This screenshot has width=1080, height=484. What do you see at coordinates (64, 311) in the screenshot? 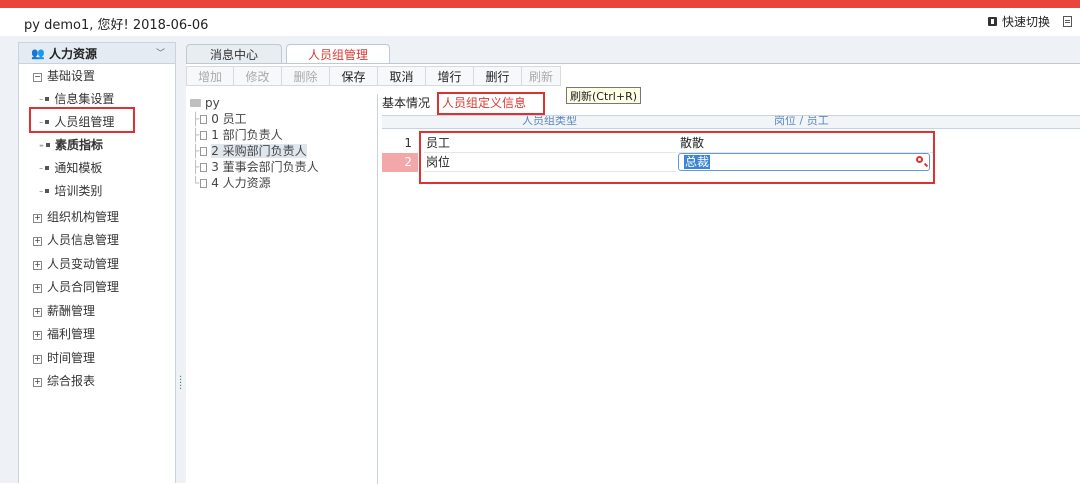
I see `sidebar-item-salary: + 薪酬管理` at bounding box center [64, 311].